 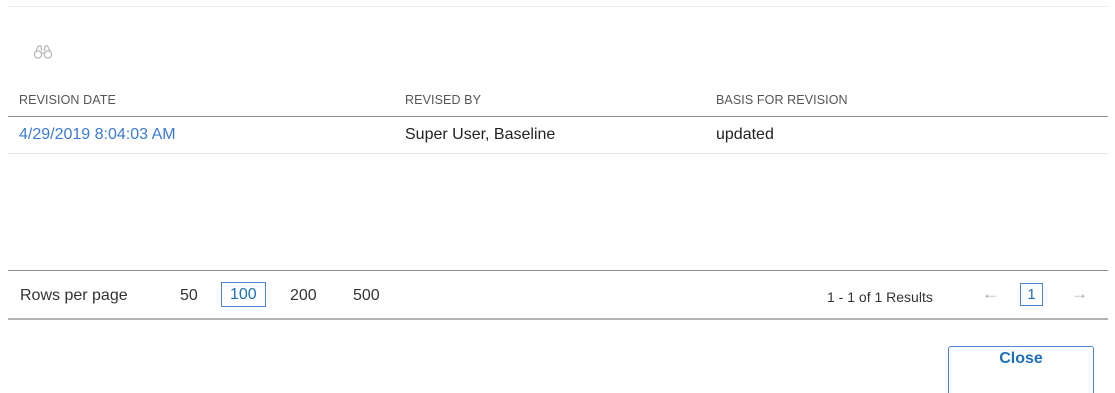 What do you see at coordinates (880, 297) in the screenshot?
I see `results-count: 1 - 1 of 1 Results` at bounding box center [880, 297].